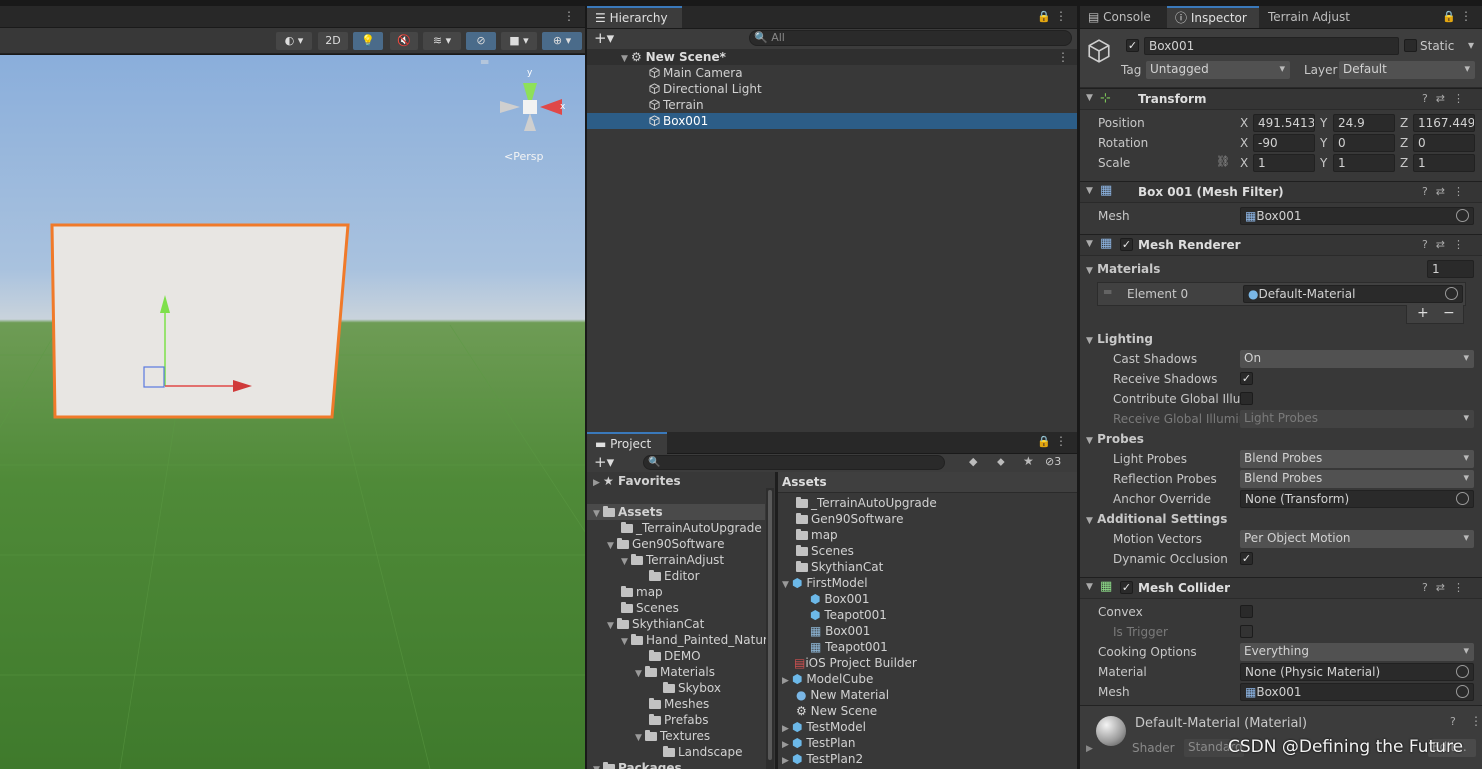 This screenshot has width=1482, height=769. I want to click on filter-by-type-icon: ◆, so click(973, 461).